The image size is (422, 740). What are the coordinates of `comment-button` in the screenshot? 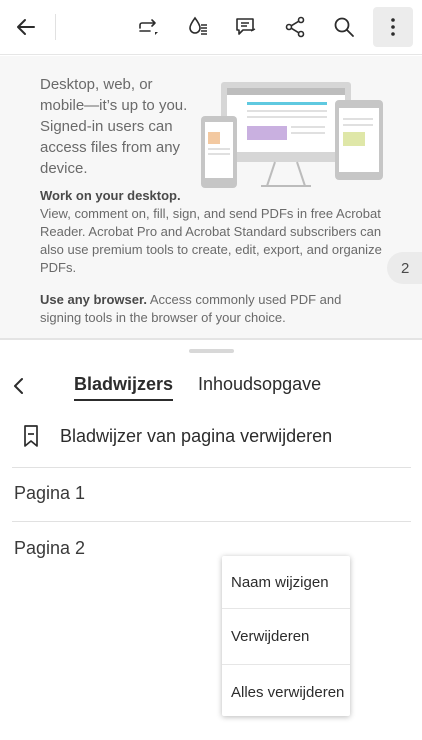 It's located at (246, 27).